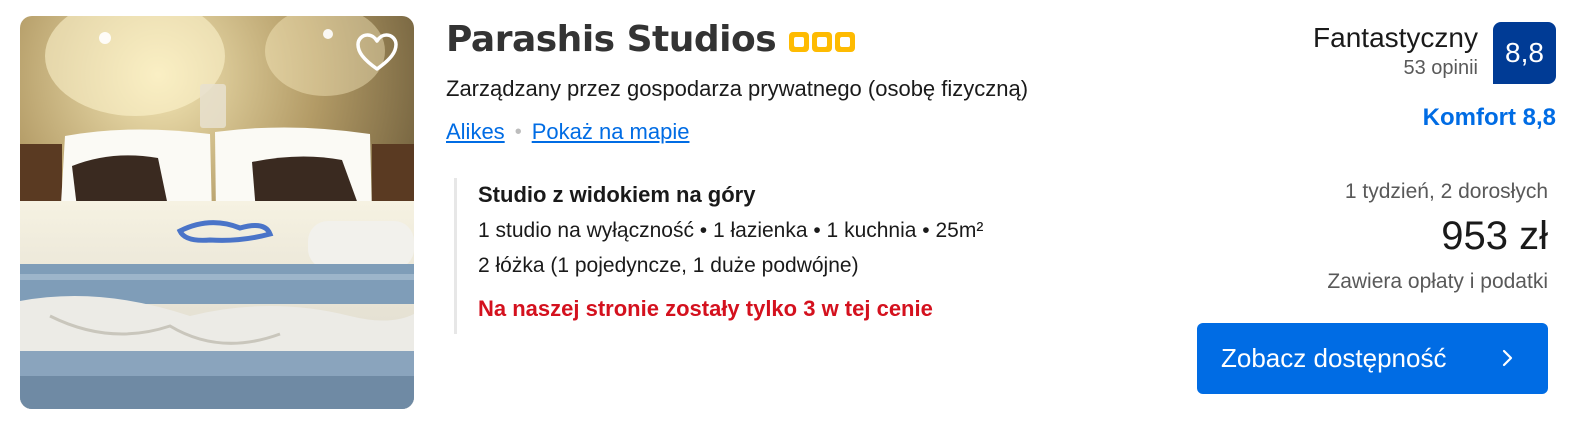  Describe the element at coordinates (377, 53) in the screenshot. I see `favorite-heart-icon` at that location.